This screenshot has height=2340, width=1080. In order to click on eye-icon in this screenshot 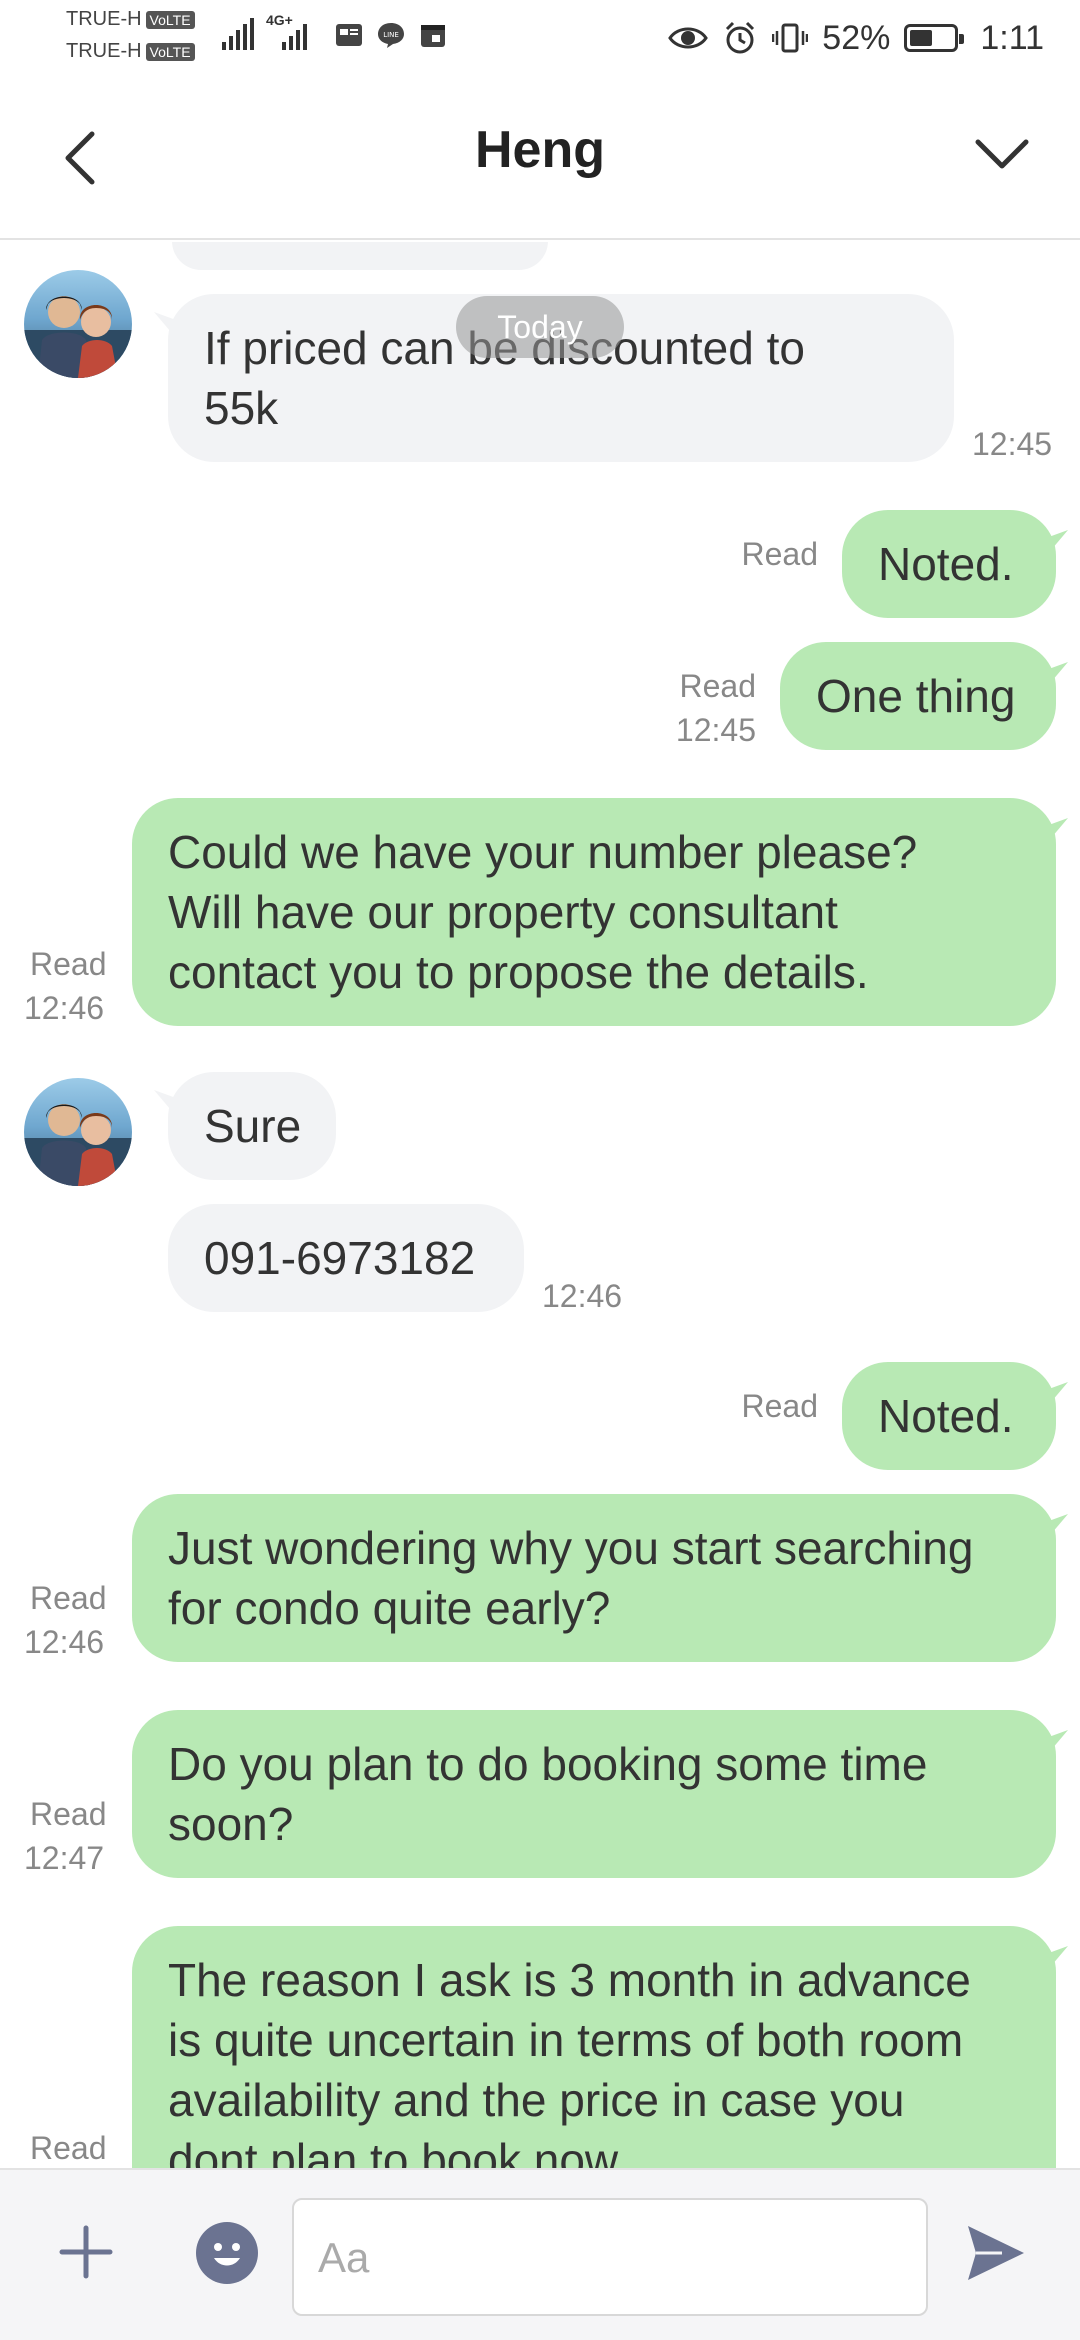, I will do `click(688, 38)`.